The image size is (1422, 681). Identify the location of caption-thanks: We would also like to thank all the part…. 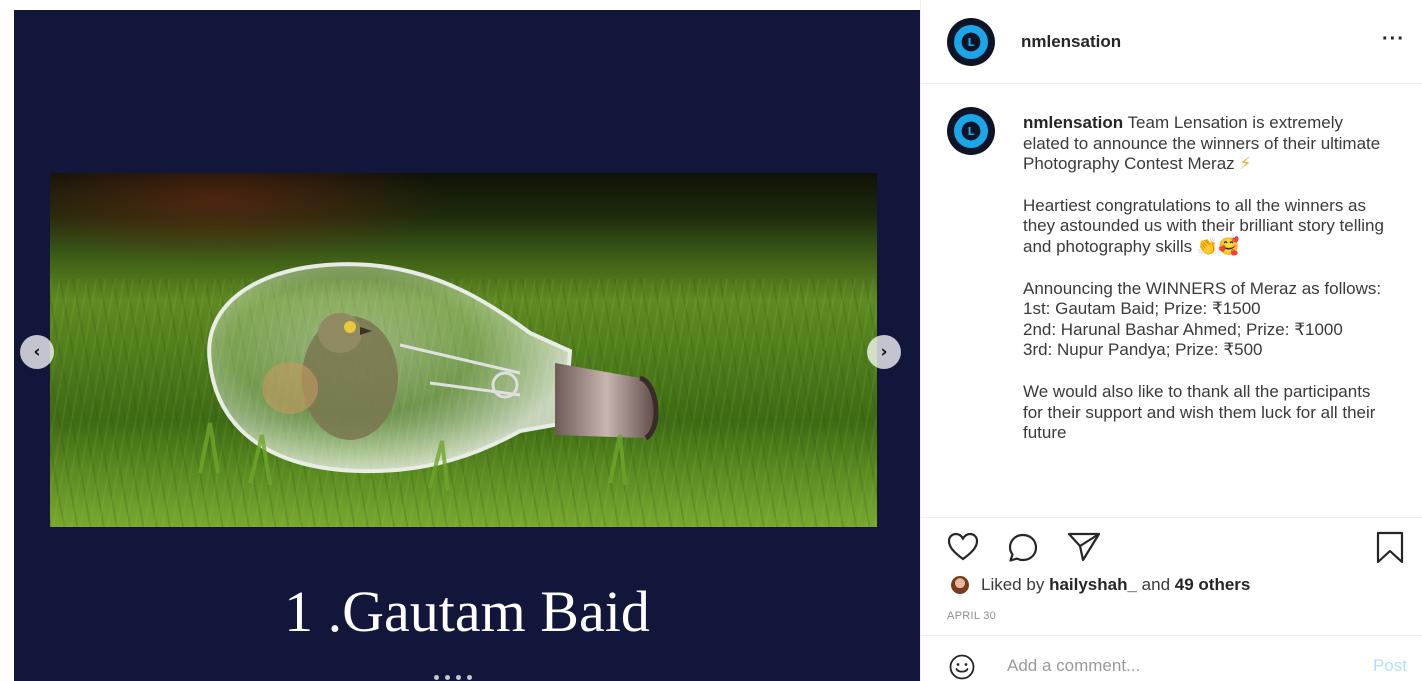
(1199, 412).